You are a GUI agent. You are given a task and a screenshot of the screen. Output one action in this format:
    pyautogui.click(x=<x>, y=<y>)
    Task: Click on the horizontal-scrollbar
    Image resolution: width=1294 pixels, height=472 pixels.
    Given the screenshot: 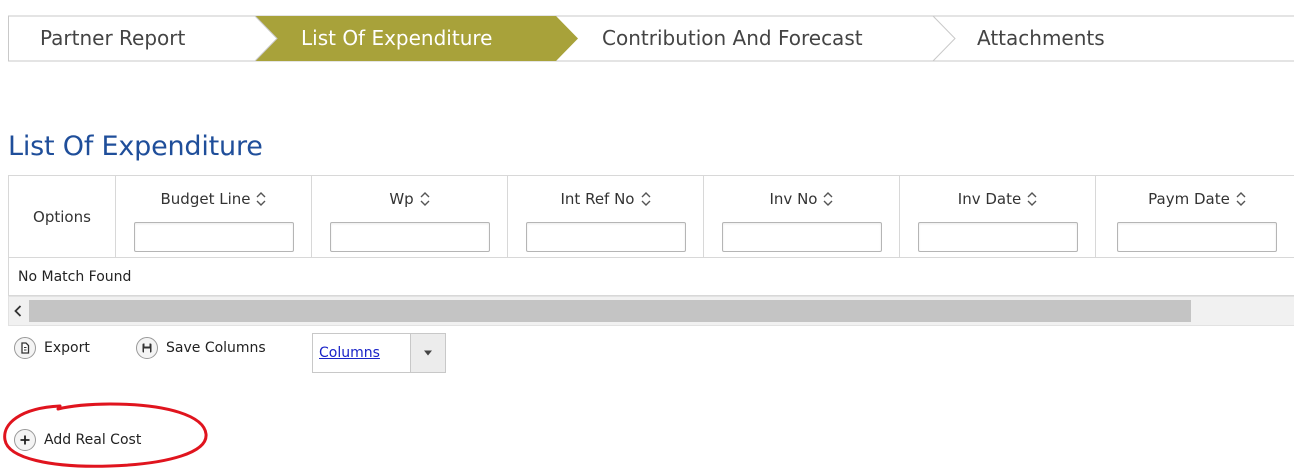 What is the action you would take?
    pyautogui.click(x=651, y=311)
    